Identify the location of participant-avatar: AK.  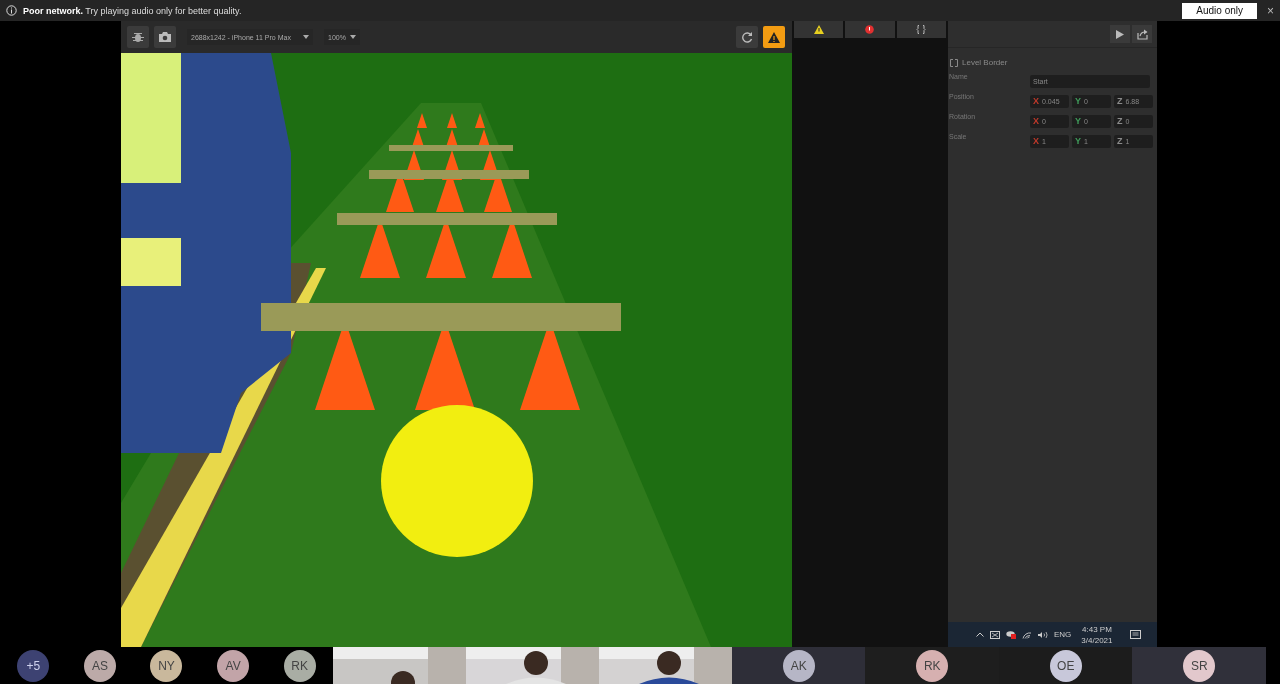
(798, 666).